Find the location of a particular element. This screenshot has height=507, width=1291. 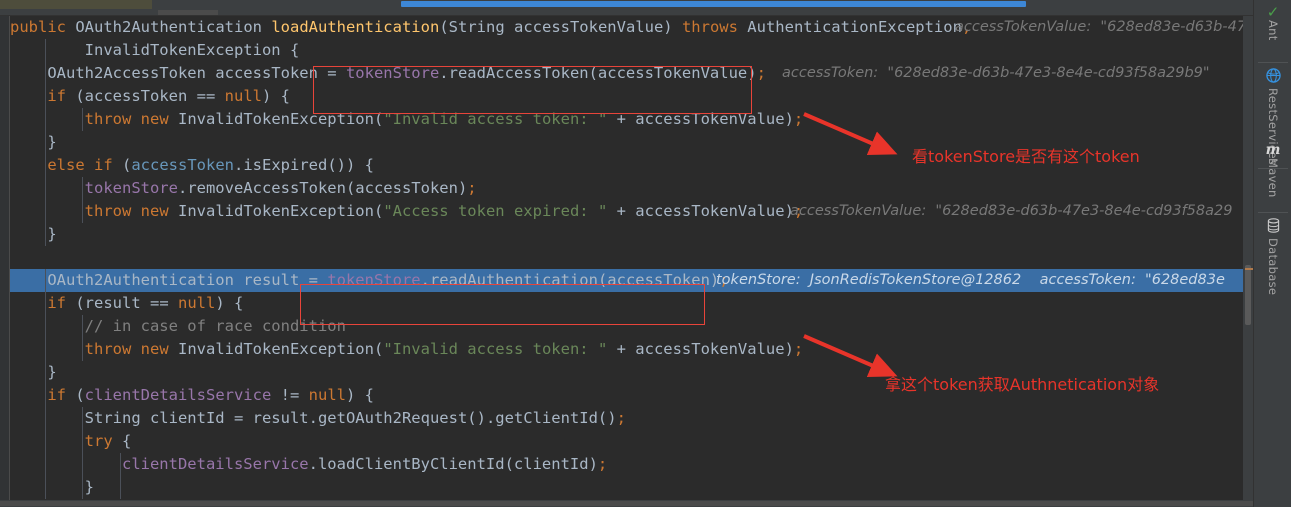

code-token: (result is located at coordinates (108, 303).